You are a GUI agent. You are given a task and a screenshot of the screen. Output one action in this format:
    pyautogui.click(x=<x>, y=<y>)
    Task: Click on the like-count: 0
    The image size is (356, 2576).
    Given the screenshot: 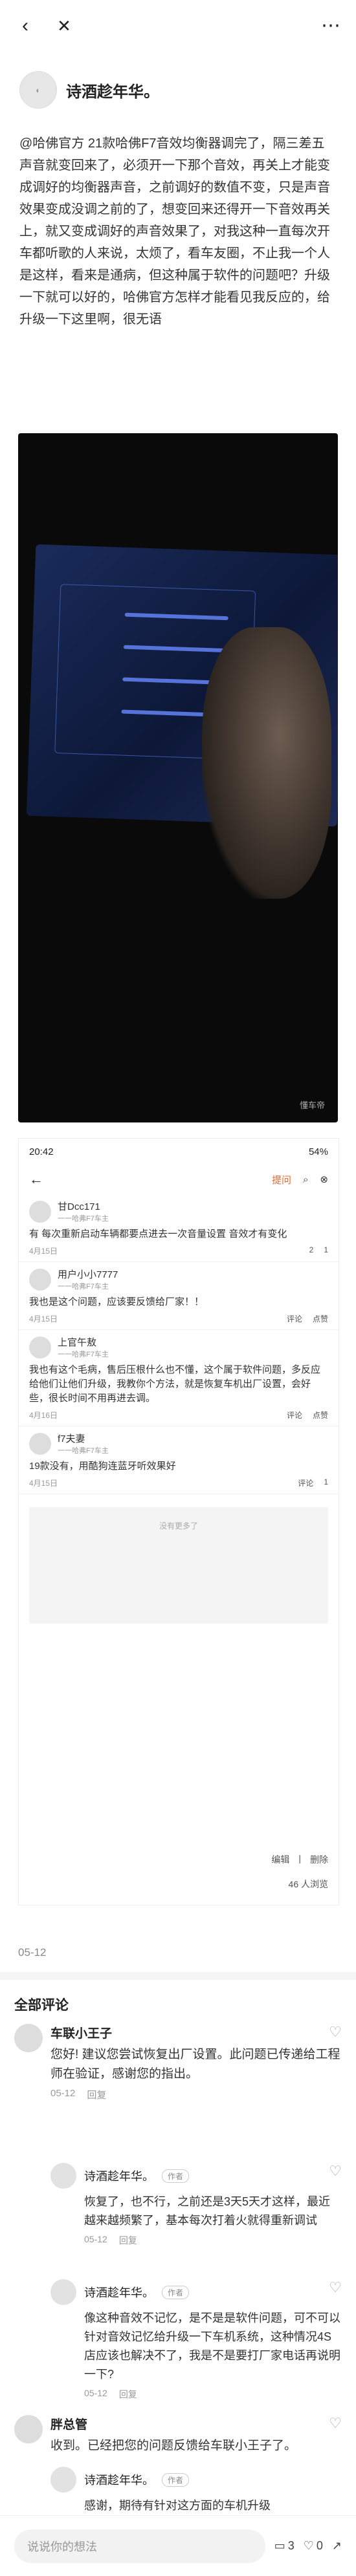 What is the action you would take?
    pyautogui.click(x=319, y=2545)
    